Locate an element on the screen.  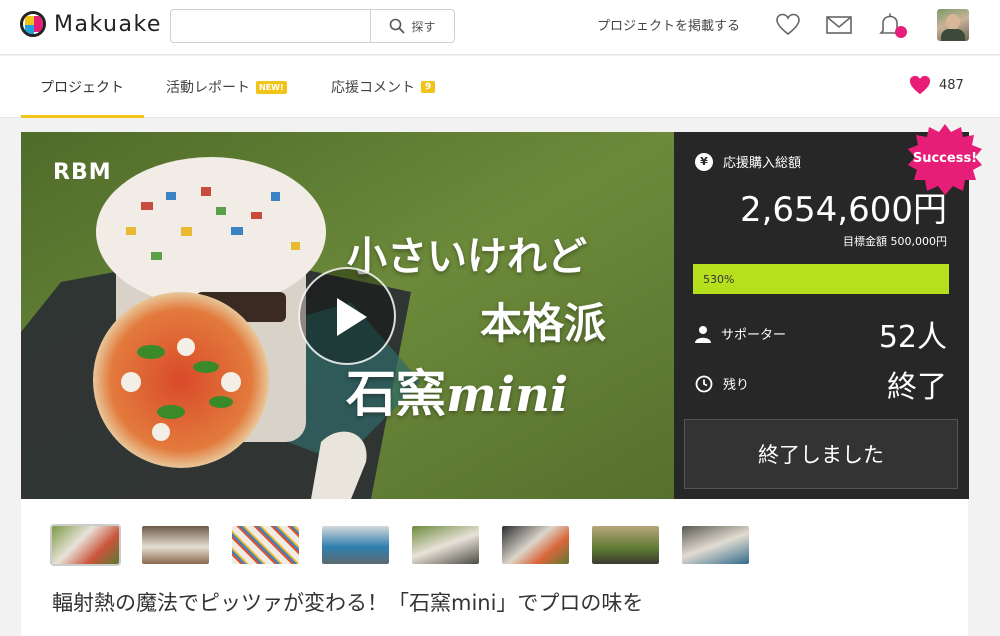
tab-project: プロジェクト is located at coordinates (82, 87).